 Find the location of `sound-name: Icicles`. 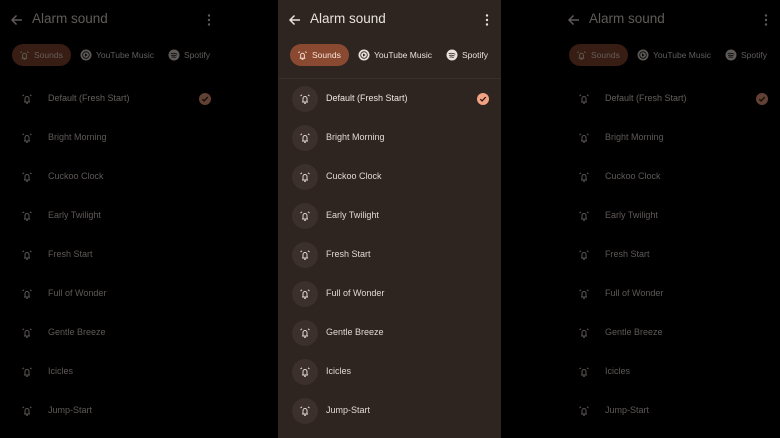

sound-name: Icicles is located at coordinates (339, 371).